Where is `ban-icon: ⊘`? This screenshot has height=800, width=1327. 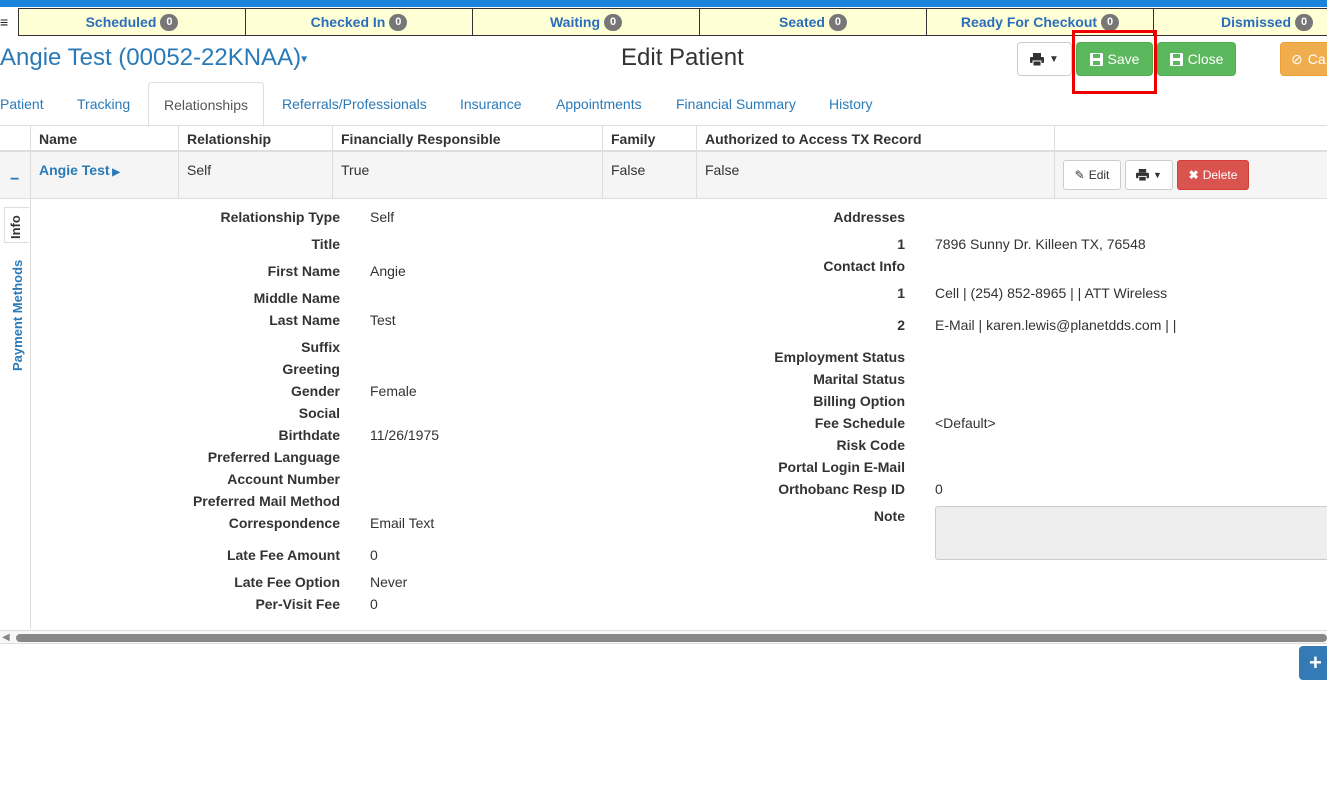
ban-icon: ⊘ is located at coordinates (1297, 58).